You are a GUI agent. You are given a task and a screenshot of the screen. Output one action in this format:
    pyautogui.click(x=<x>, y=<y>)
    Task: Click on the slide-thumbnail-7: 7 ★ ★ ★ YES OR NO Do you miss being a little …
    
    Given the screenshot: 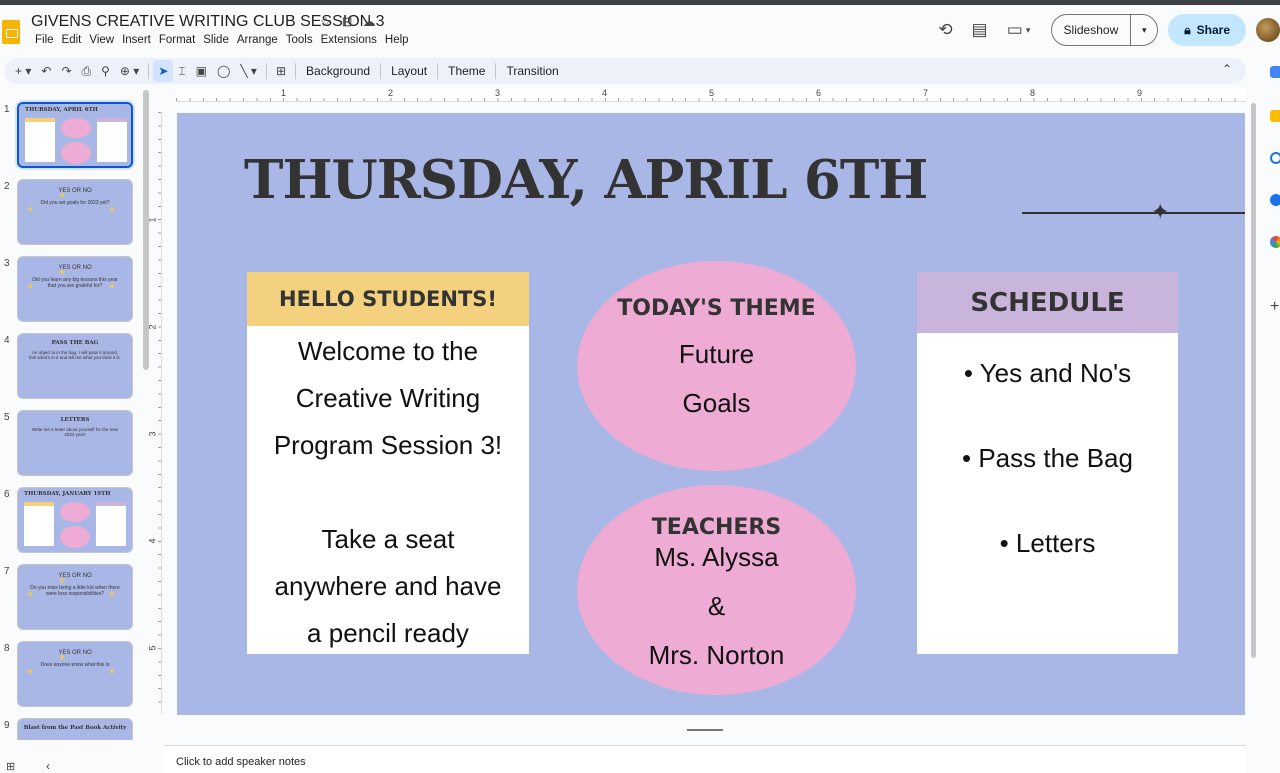 What is the action you would take?
    pyautogui.click(x=81, y=601)
    